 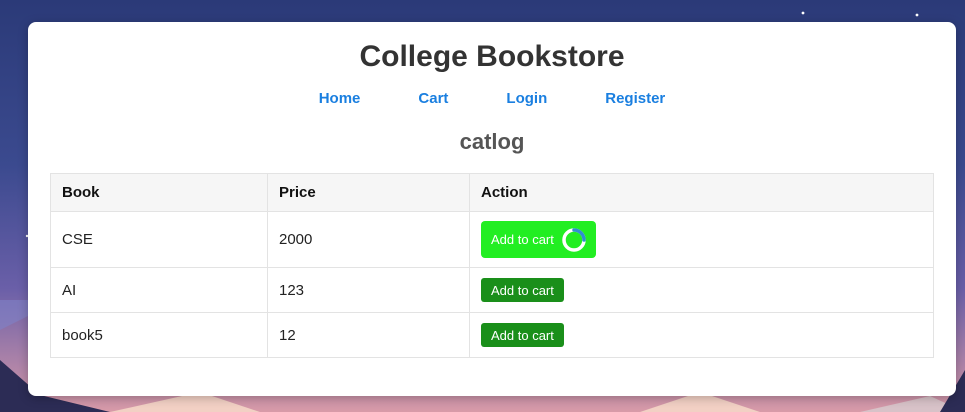 I want to click on book-cell: AI, so click(x=159, y=290).